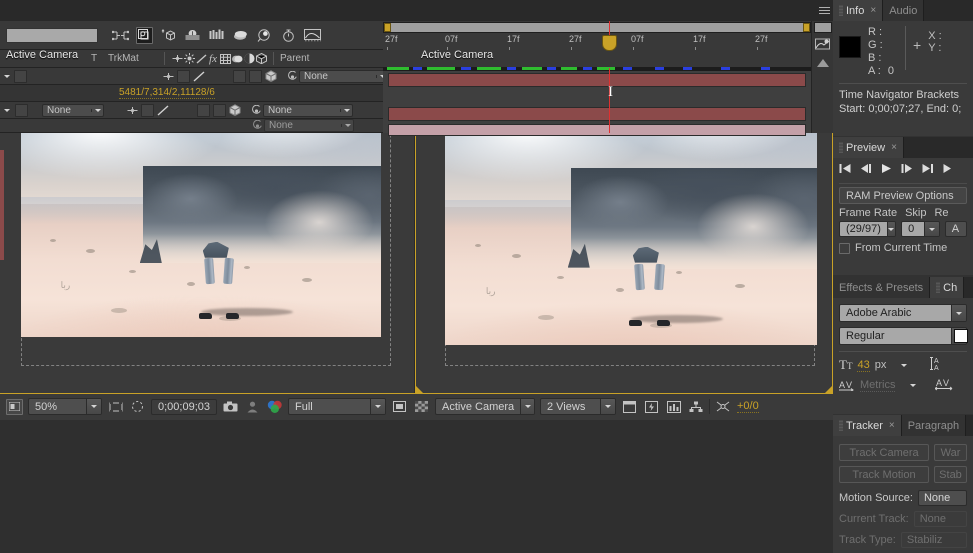  I want to click on brainstorm-icon, so click(240, 35).